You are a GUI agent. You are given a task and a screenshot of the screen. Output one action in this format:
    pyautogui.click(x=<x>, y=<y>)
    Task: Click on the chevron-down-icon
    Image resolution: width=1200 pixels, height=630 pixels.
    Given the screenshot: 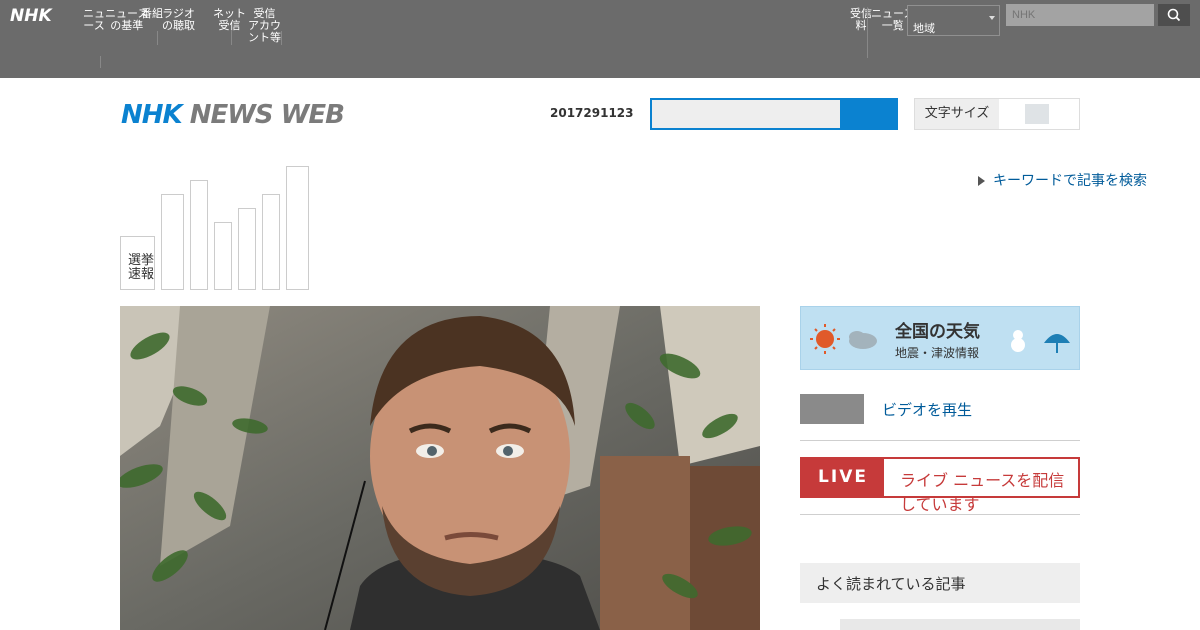 What is the action you would take?
    pyautogui.click(x=992, y=18)
    